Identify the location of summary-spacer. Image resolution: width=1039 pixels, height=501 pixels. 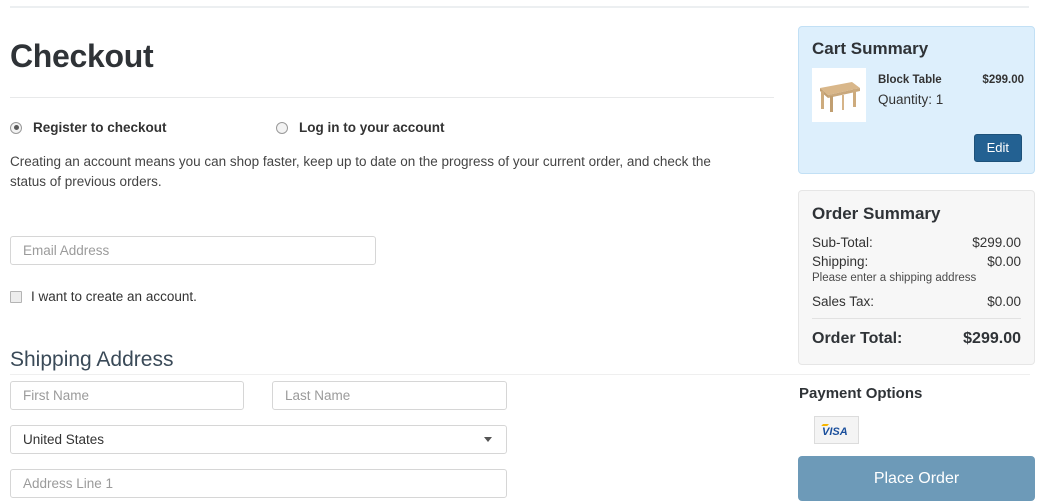
(916, 288).